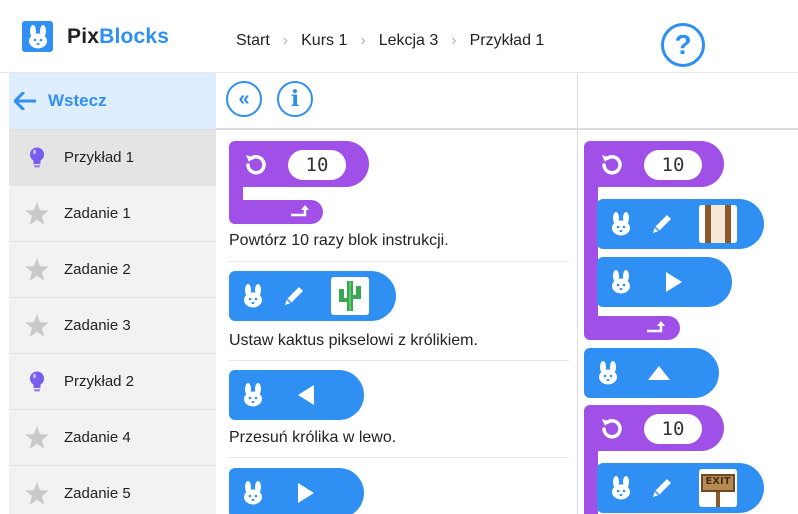 The height and width of the screenshot is (514, 798). I want to click on sidebar-item-zadanie-3: Zadanie 3, so click(112, 326).